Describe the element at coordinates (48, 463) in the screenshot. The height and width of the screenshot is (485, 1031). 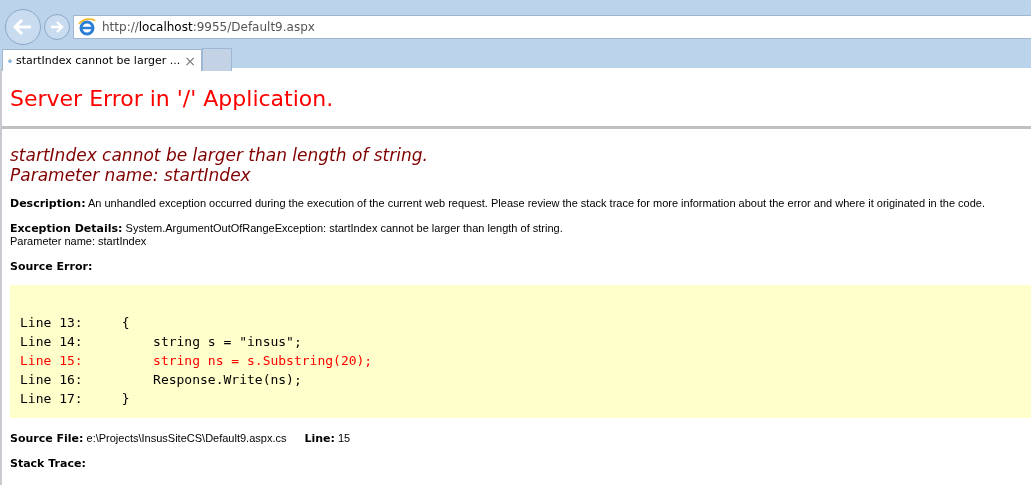
I see `section-label: Stack Trace:` at that location.